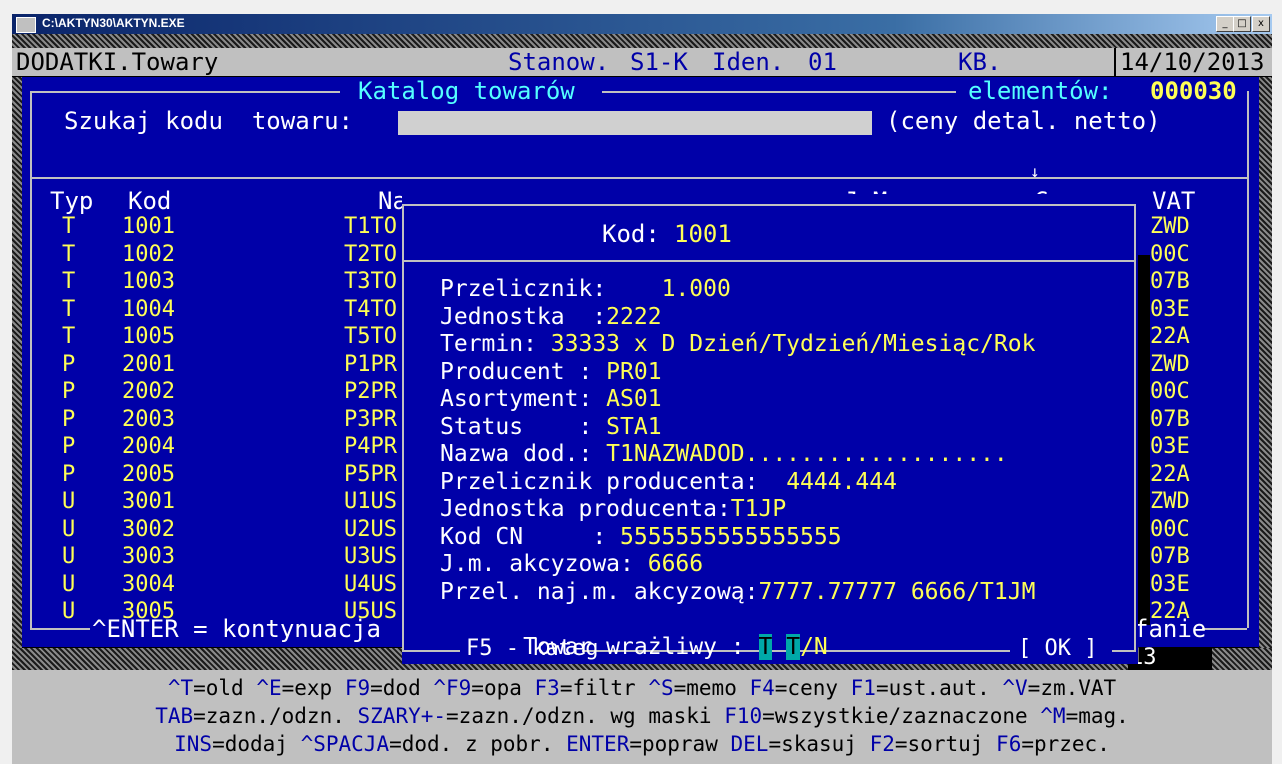 This screenshot has width=1282, height=764. I want to click on shortcut-key: DEL, so click(750, 744).